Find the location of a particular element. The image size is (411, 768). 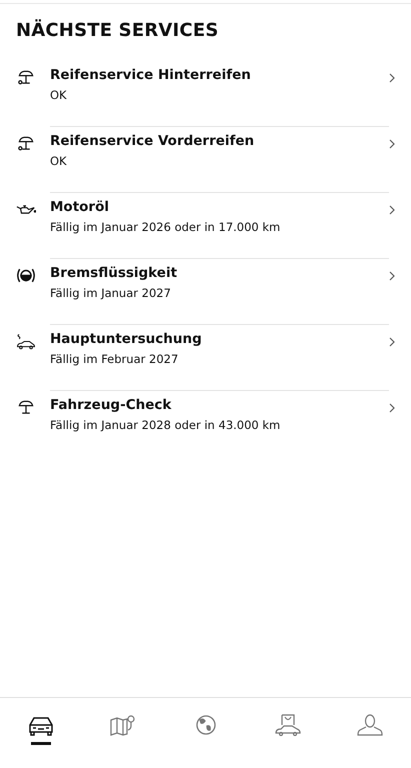

service-name: Reifenservice Vorderreifen is located at coordinates (153, 141).